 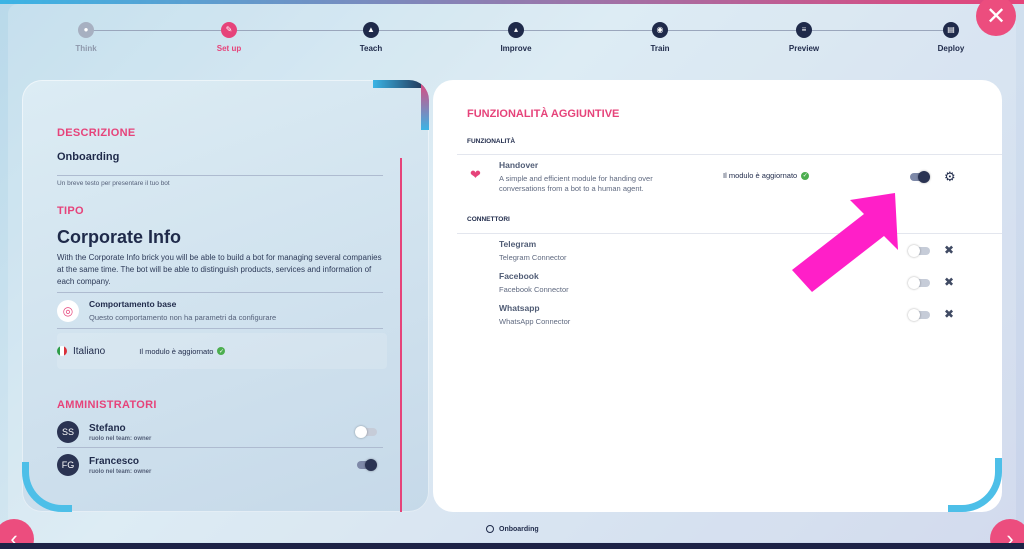 I want to click on handover-status: Il modulo è aggiornato ✓, so click(x=766, y=175).